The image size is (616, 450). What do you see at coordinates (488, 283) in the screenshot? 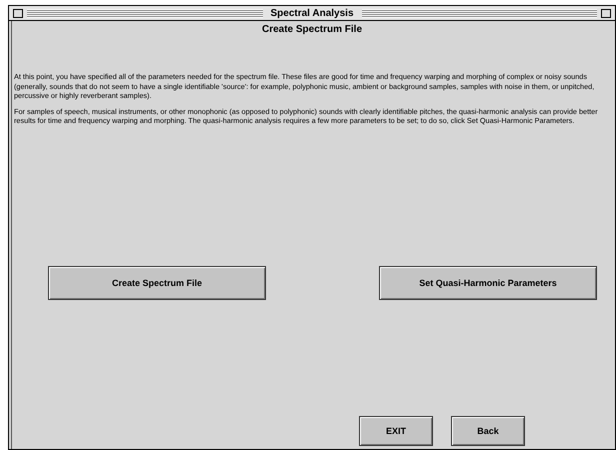
I see `action-button: Set Quasi-Harmonic Parameters` at bounding box center [488, 283].